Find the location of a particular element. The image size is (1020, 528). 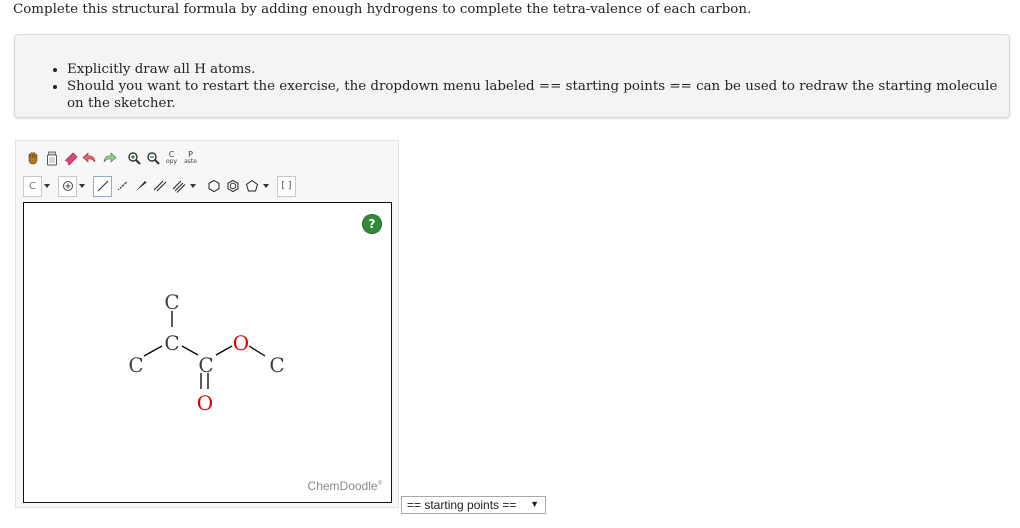

brand-mark: ® is located at coordinates (379, 484).